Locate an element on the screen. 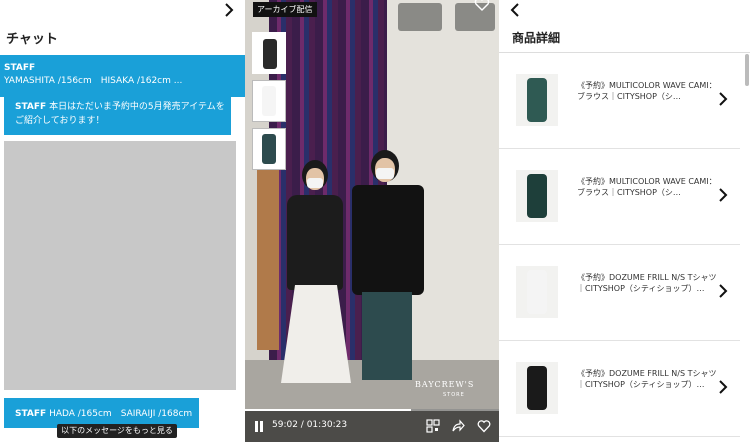  video-backdrop-wood is located at coordinates (268, 260).